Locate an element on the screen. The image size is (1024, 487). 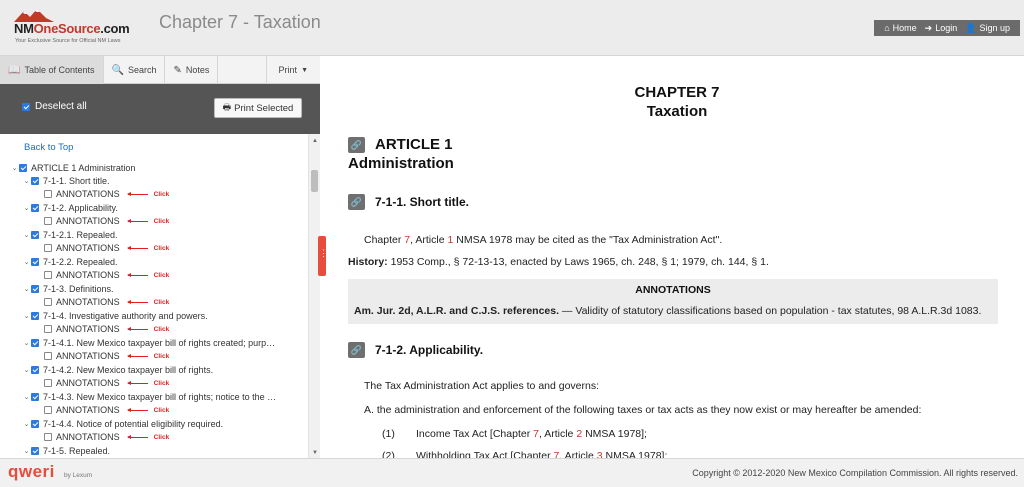
toc-section-row: ⌄ 7-1-1. Short title. is located at coordinates (66, 180).